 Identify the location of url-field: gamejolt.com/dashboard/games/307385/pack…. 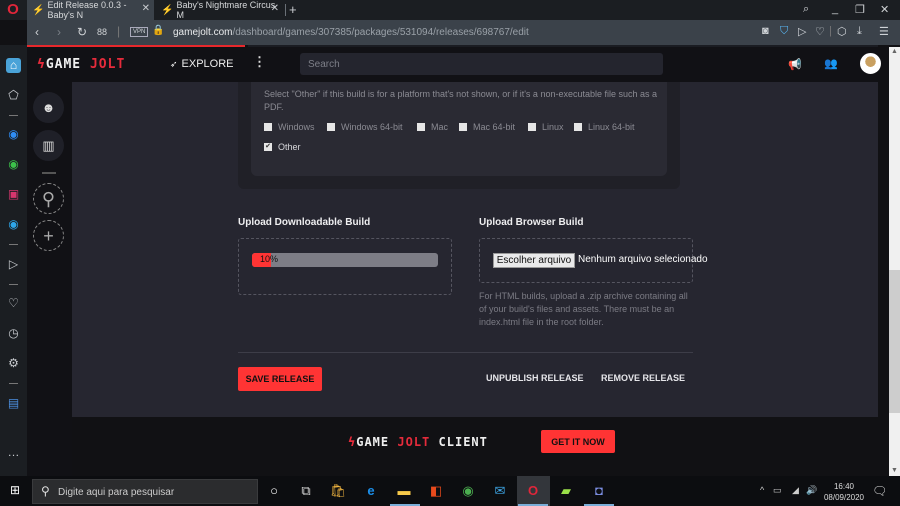
(351, 32).